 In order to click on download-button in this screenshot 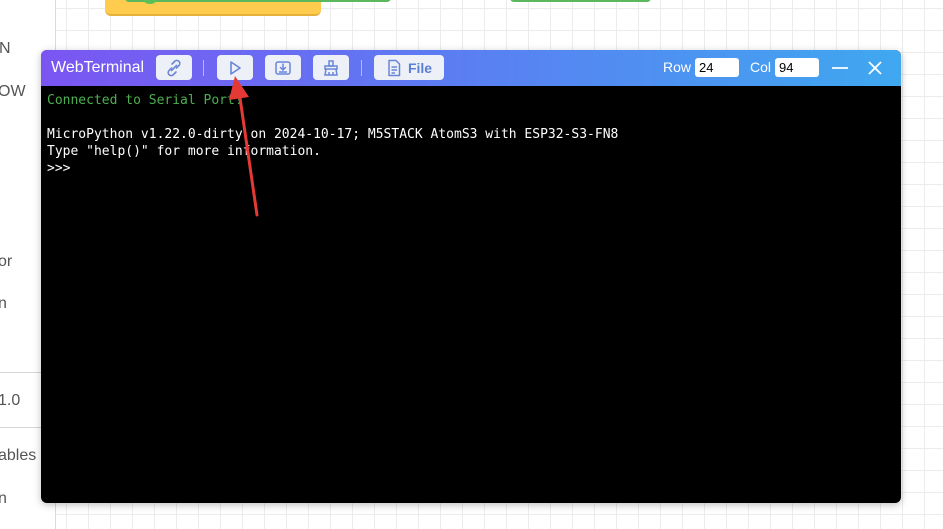, I will do `click(283, 67)`.